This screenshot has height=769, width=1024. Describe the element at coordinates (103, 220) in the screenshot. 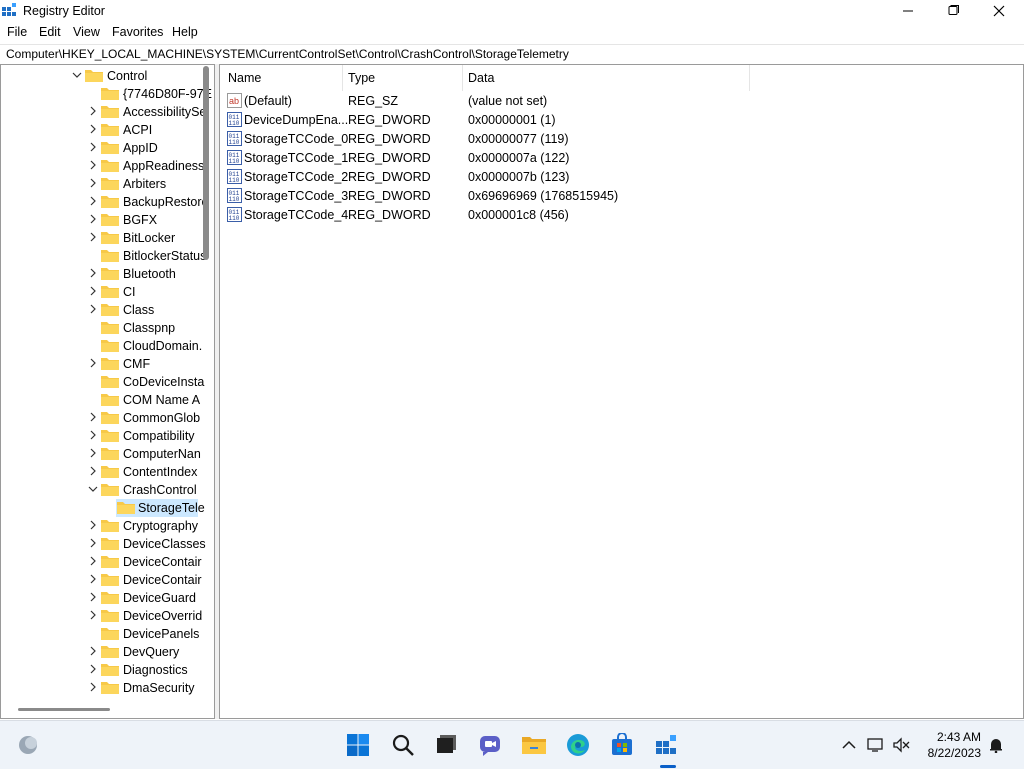

I see `tree-item: BGFX` at that location.